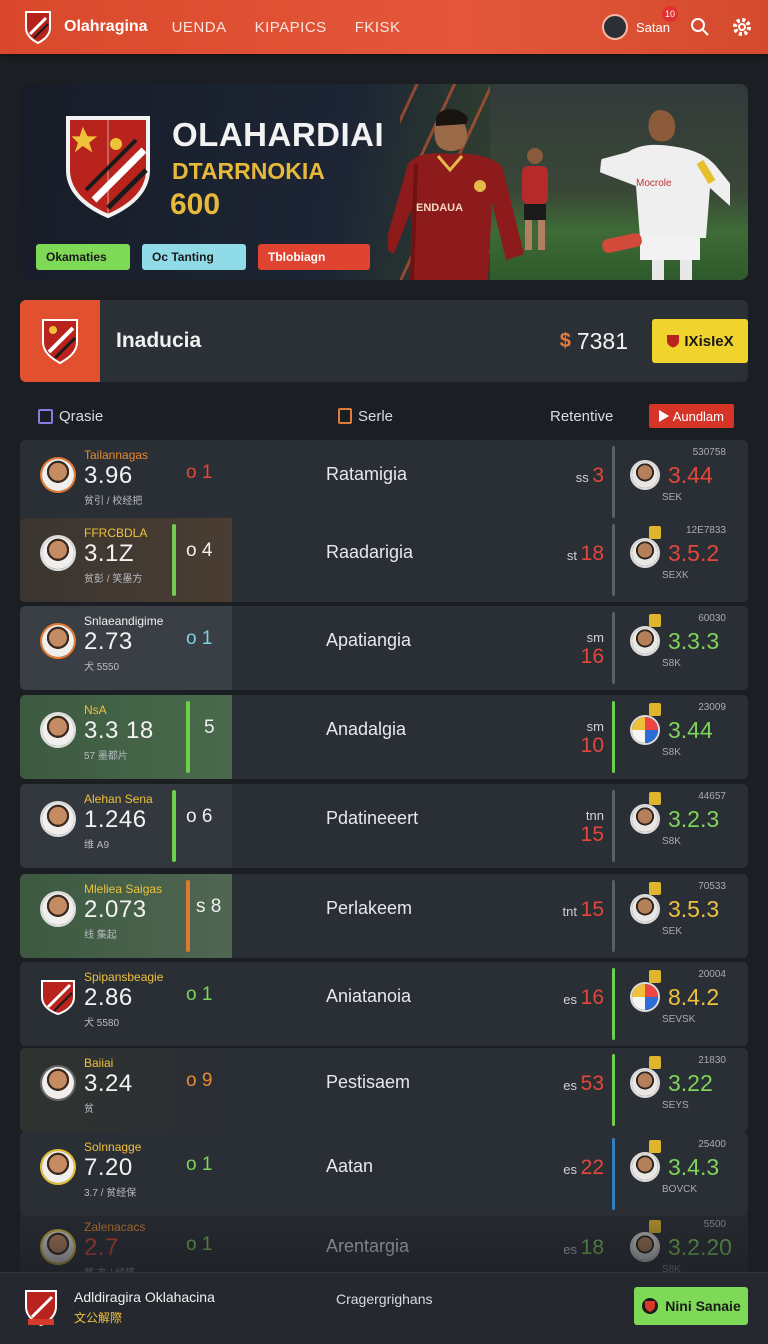  Describe the element at coordinates (38, 27) in the screenshot. I see `club-logo-icon` at that location.